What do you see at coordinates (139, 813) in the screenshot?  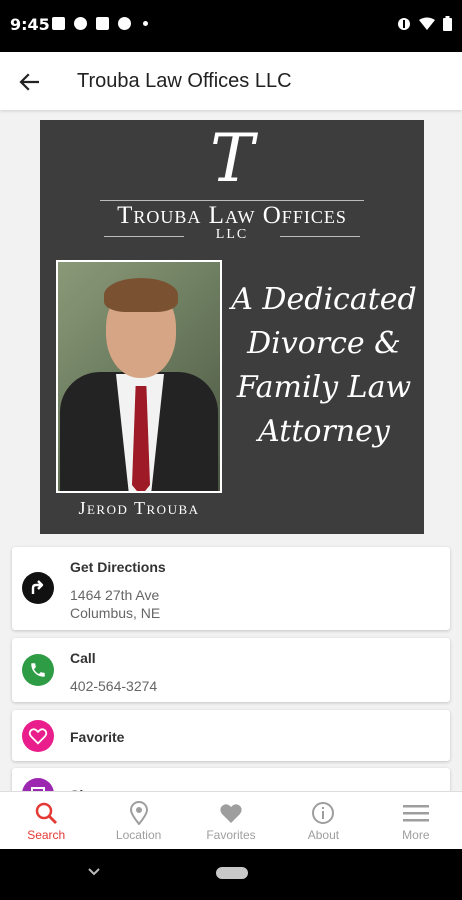 I see `location-pin-icon` at bounding box center [139, 813].